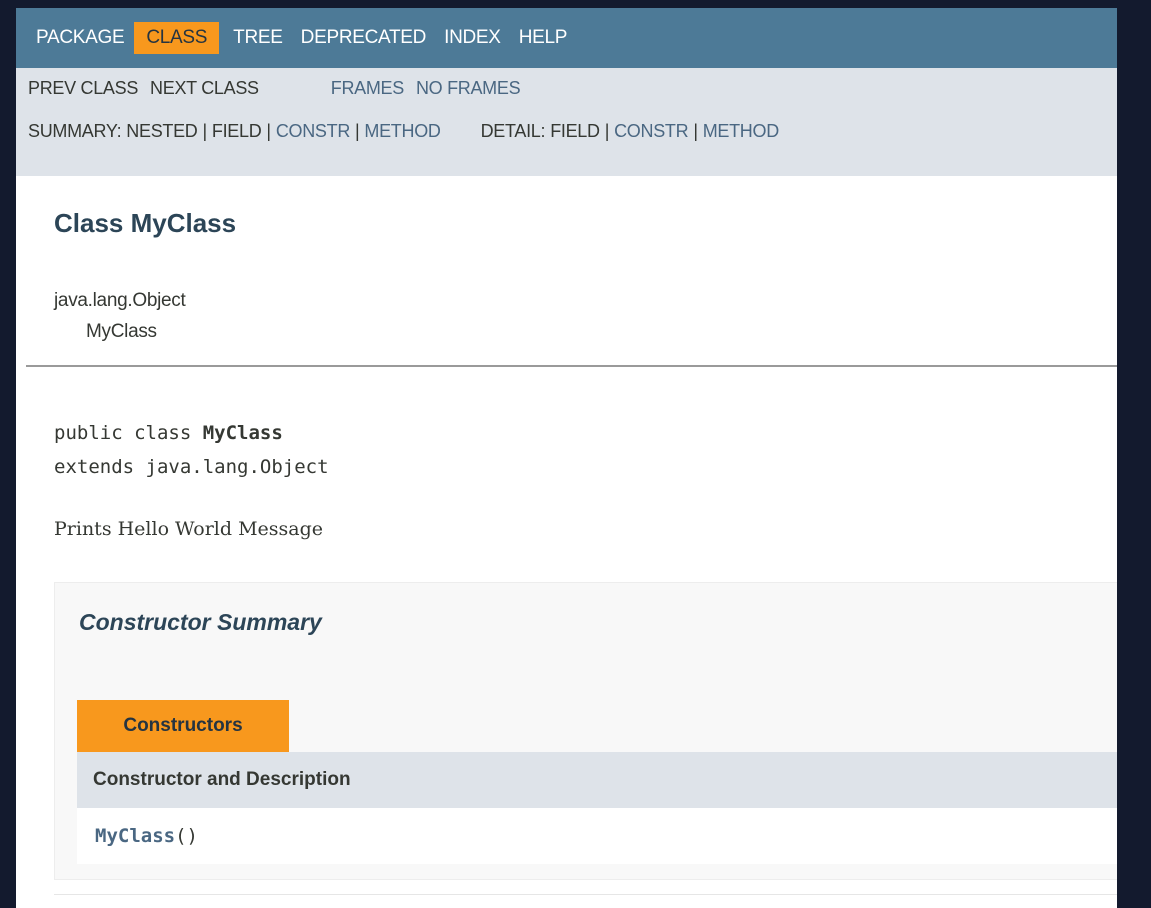  I want to click on constructor-params: (), so click(186, 836).